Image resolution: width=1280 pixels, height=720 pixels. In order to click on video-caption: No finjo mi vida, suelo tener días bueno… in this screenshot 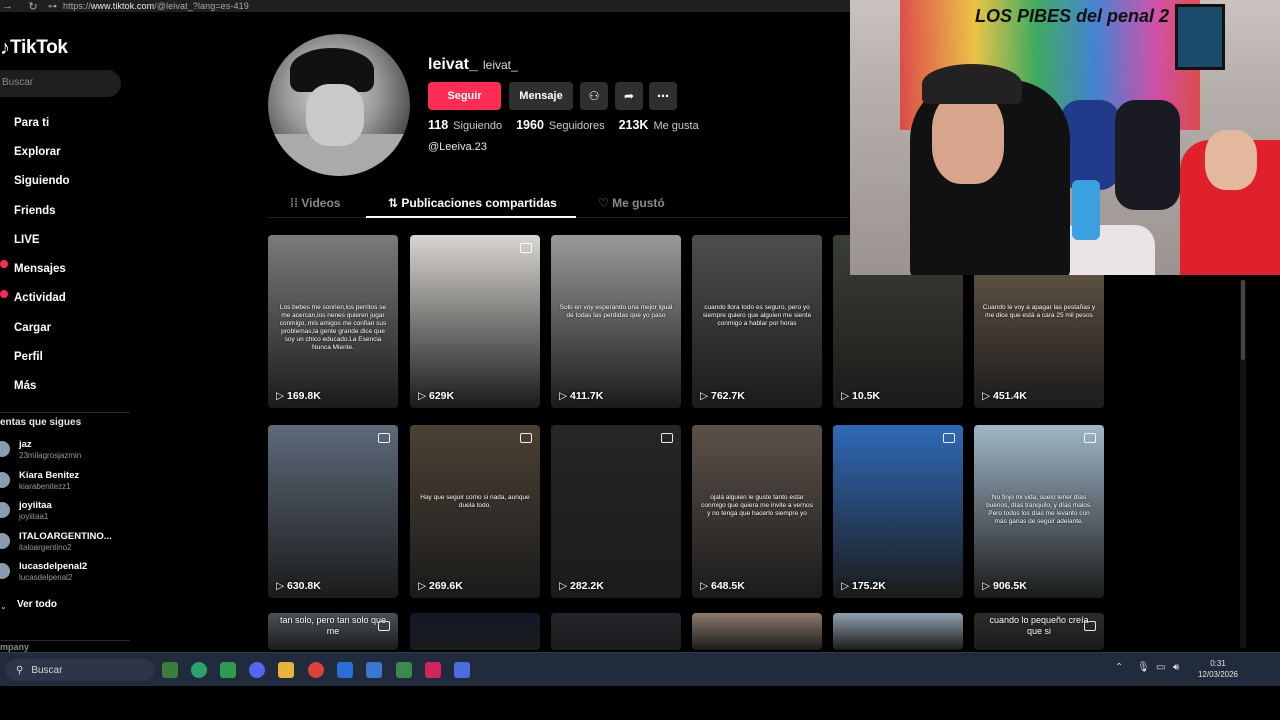, I will do `click(1039, 510)`.